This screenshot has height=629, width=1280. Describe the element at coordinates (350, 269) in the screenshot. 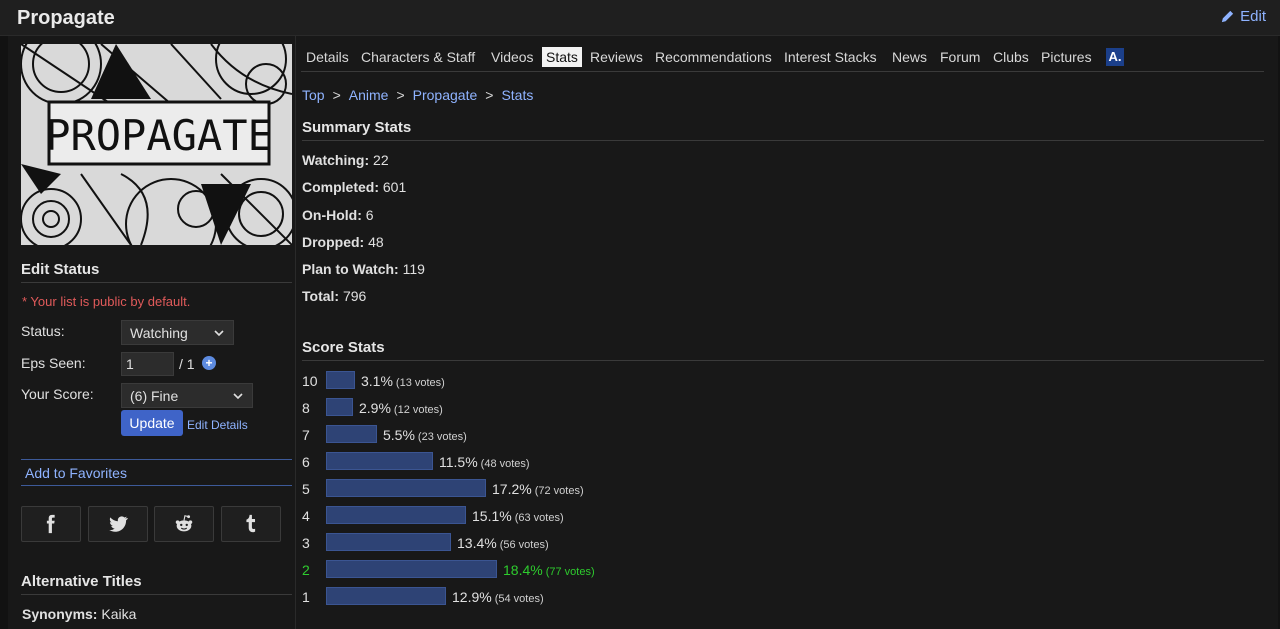

I see `stat-label: Plan to Watch:` at that location.